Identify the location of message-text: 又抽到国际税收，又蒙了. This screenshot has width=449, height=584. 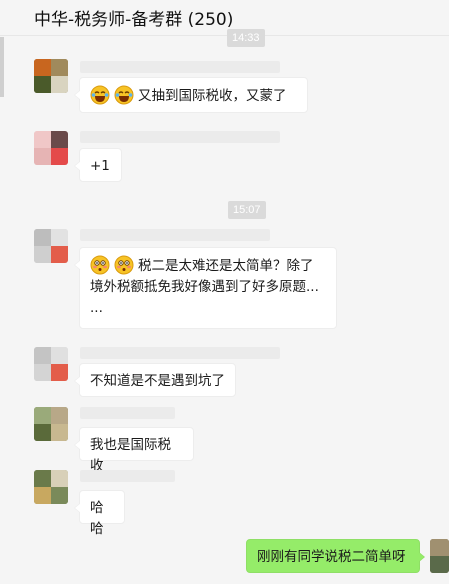
(212, 96).